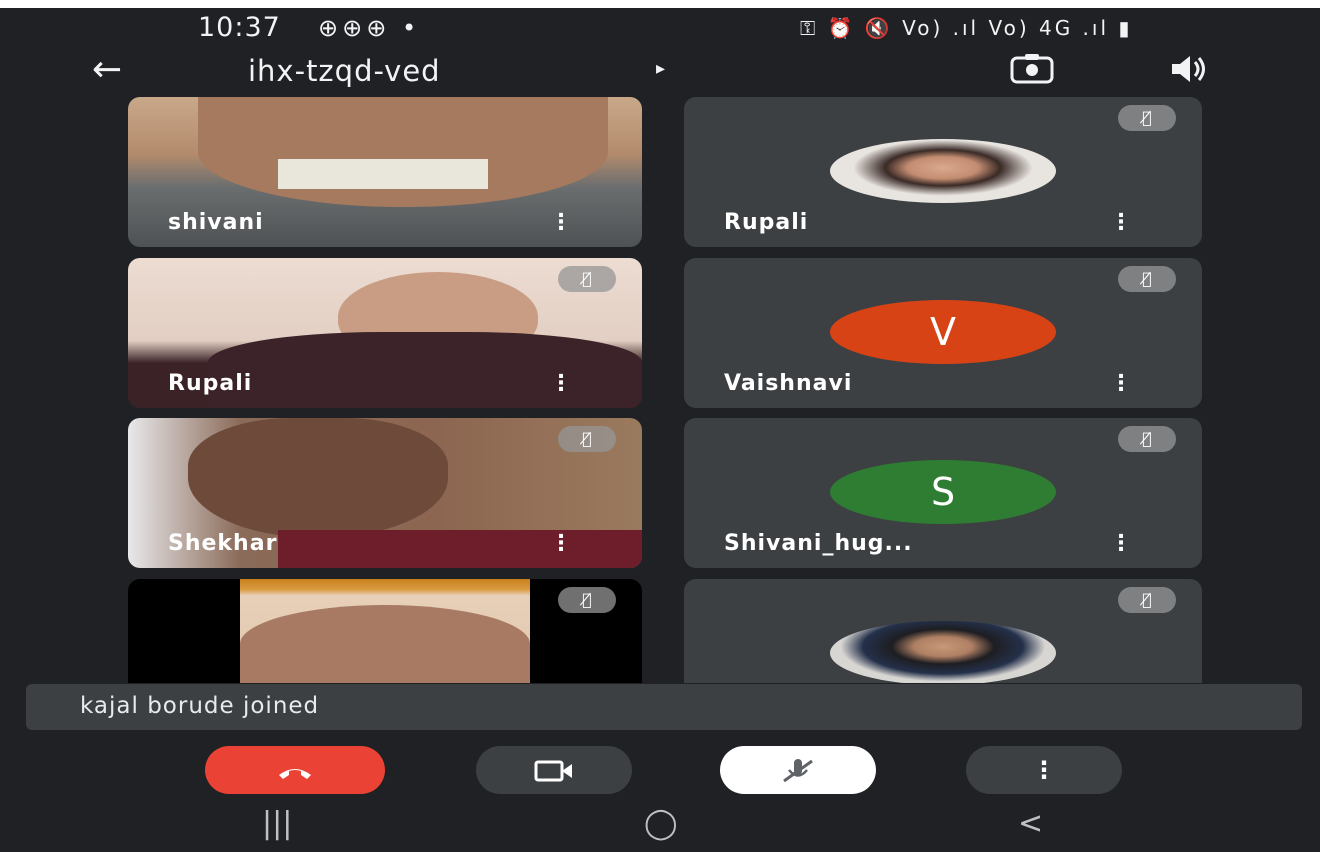  What do you see at coordinates (664, 707) in the screenshot?
I see `join-notification: kajal borude joined` at bounding box center [664, 707].